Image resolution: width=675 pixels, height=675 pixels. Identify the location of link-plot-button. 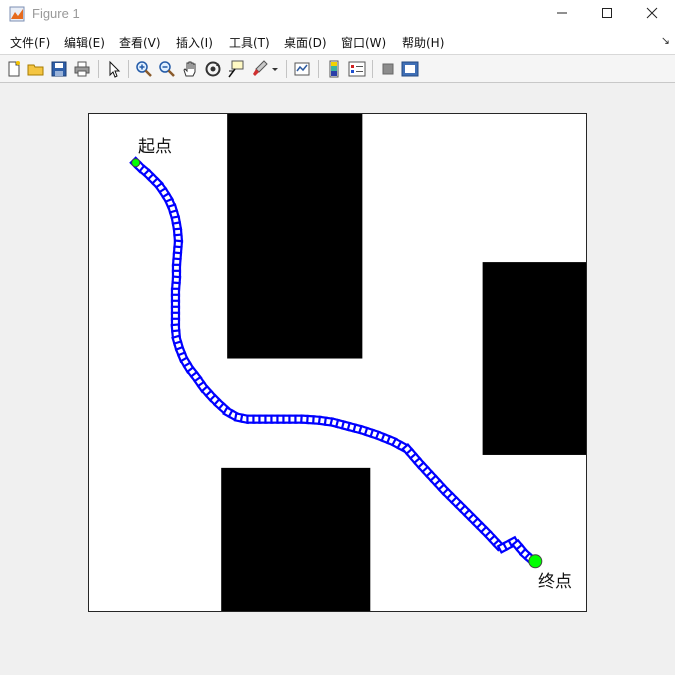
(302, 69).